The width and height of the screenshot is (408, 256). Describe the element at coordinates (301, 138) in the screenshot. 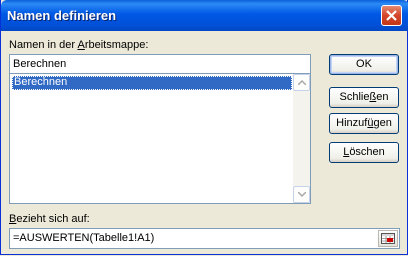

I see `vertical-scrollbar` at that location.